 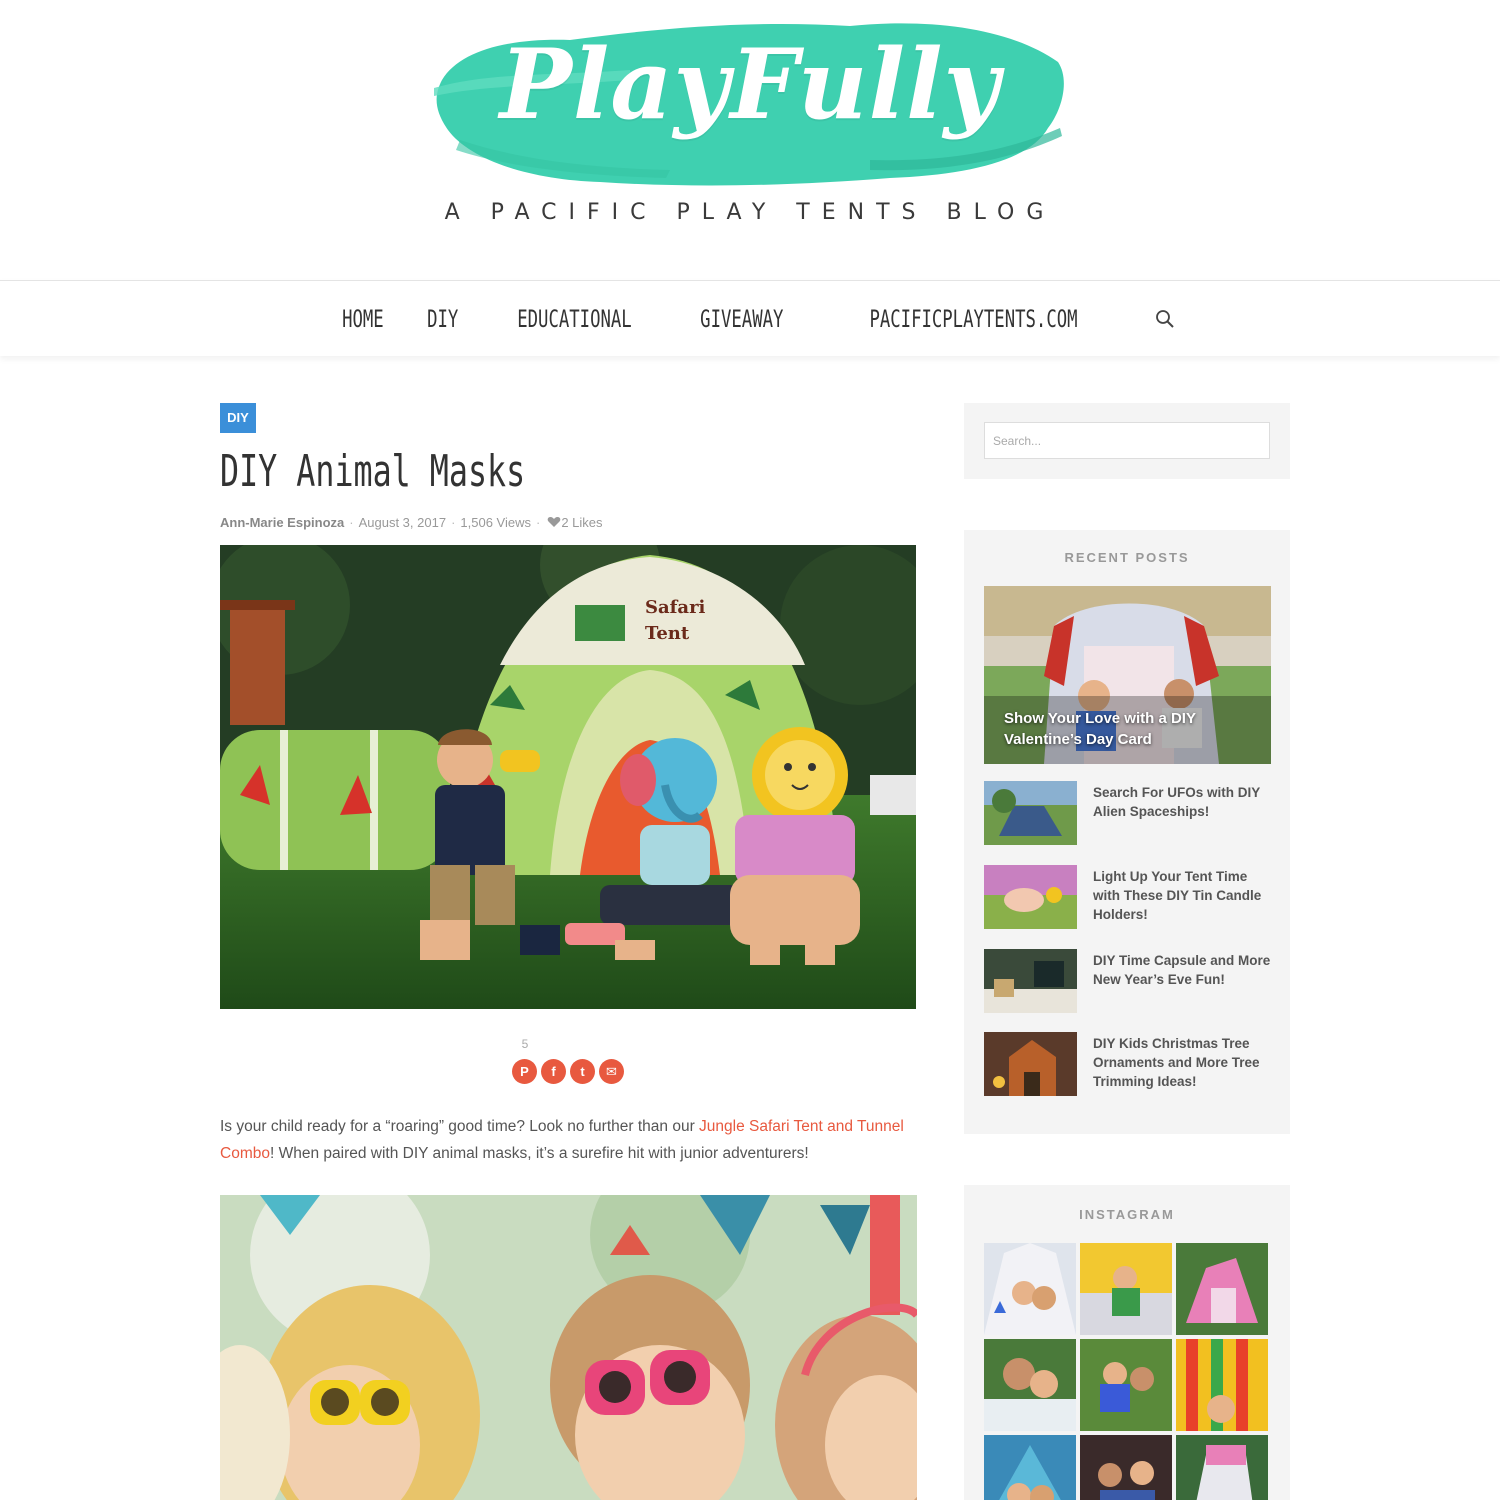 I want to click on site-tagline: A PACIFIC PLAY TENTS BLOG, so click(x=750, y=212).